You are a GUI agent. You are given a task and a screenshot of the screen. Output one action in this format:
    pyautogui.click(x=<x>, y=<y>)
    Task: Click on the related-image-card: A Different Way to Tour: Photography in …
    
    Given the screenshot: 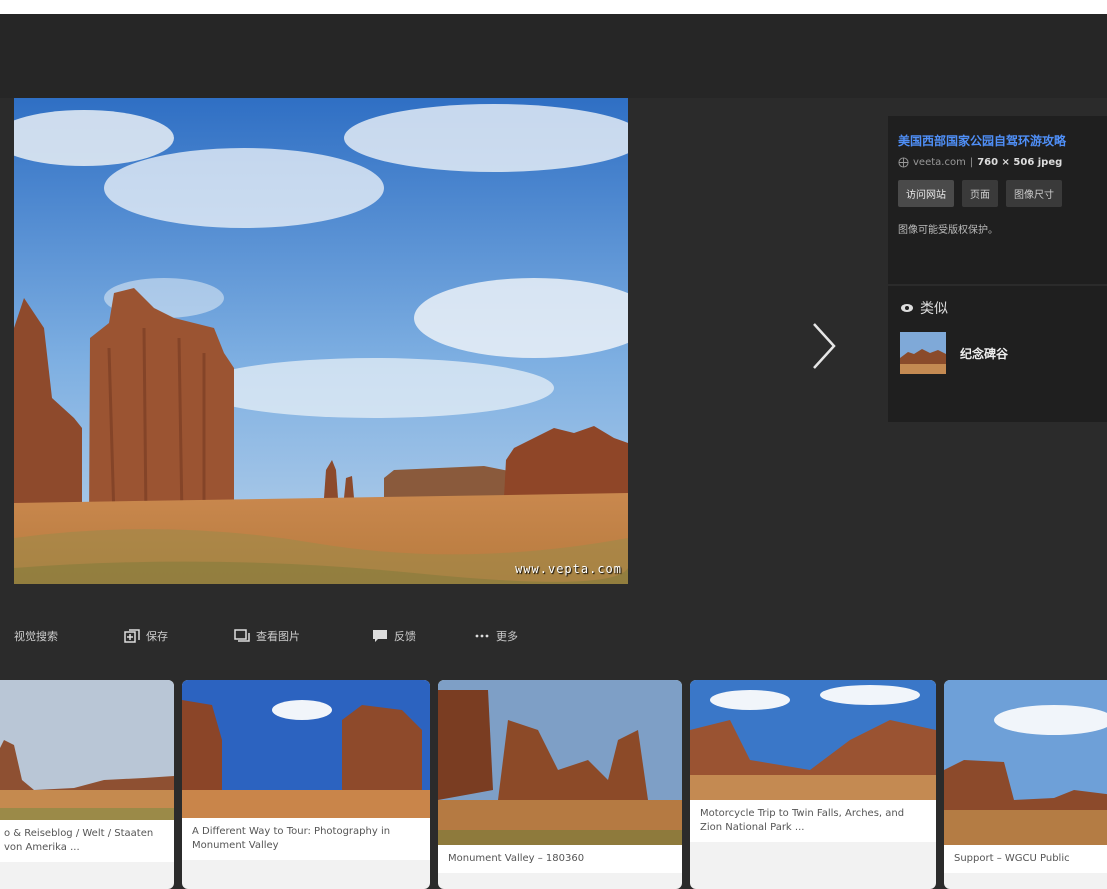 What is the action you would take?
    pyautogui.click(x=306, y=784)
    